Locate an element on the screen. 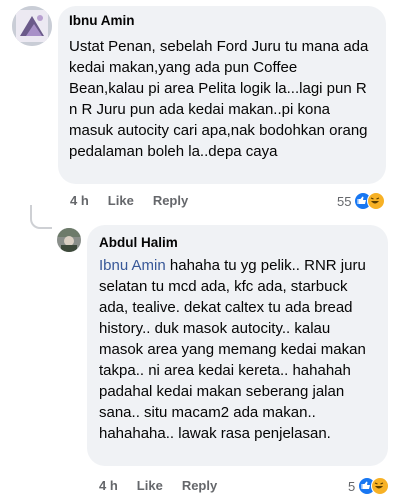 The width and height of the screenshot is (400, 503). comment-author: Ibnu Amin is located at coordinates (221, 21).